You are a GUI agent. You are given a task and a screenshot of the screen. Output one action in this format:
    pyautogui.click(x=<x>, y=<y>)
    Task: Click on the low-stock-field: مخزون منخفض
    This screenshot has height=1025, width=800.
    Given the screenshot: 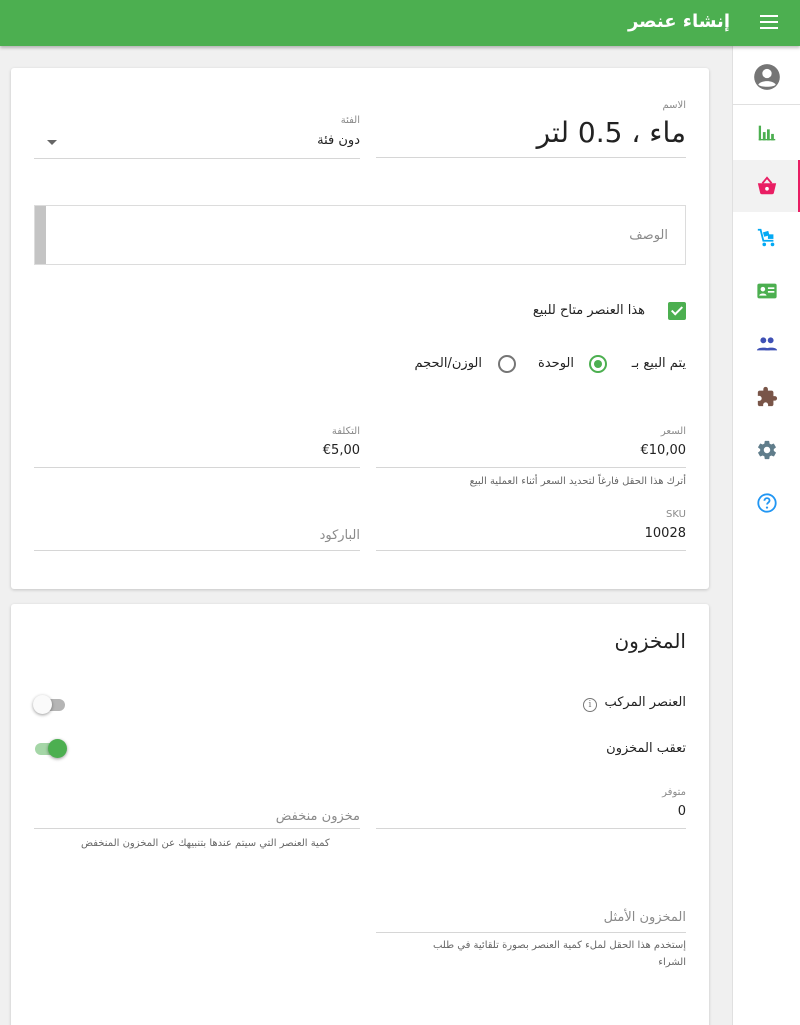 What is the action you would take?
    pyautogui.click(x=197, y=807)
    